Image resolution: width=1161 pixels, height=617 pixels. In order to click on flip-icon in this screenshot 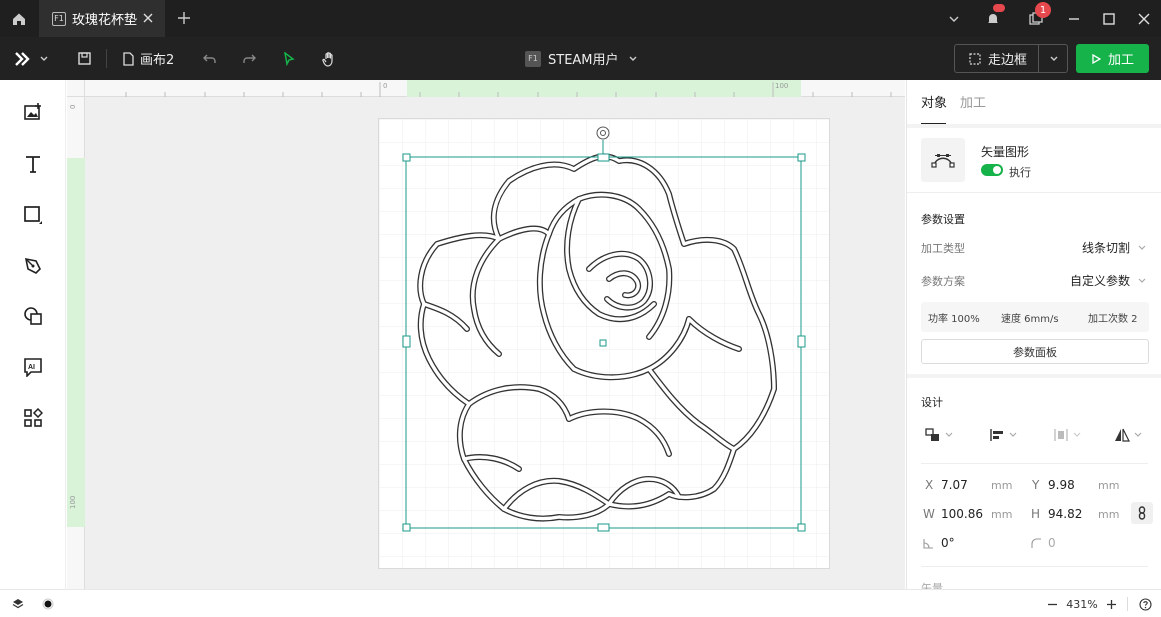, I will do `click(1122, 435)`.